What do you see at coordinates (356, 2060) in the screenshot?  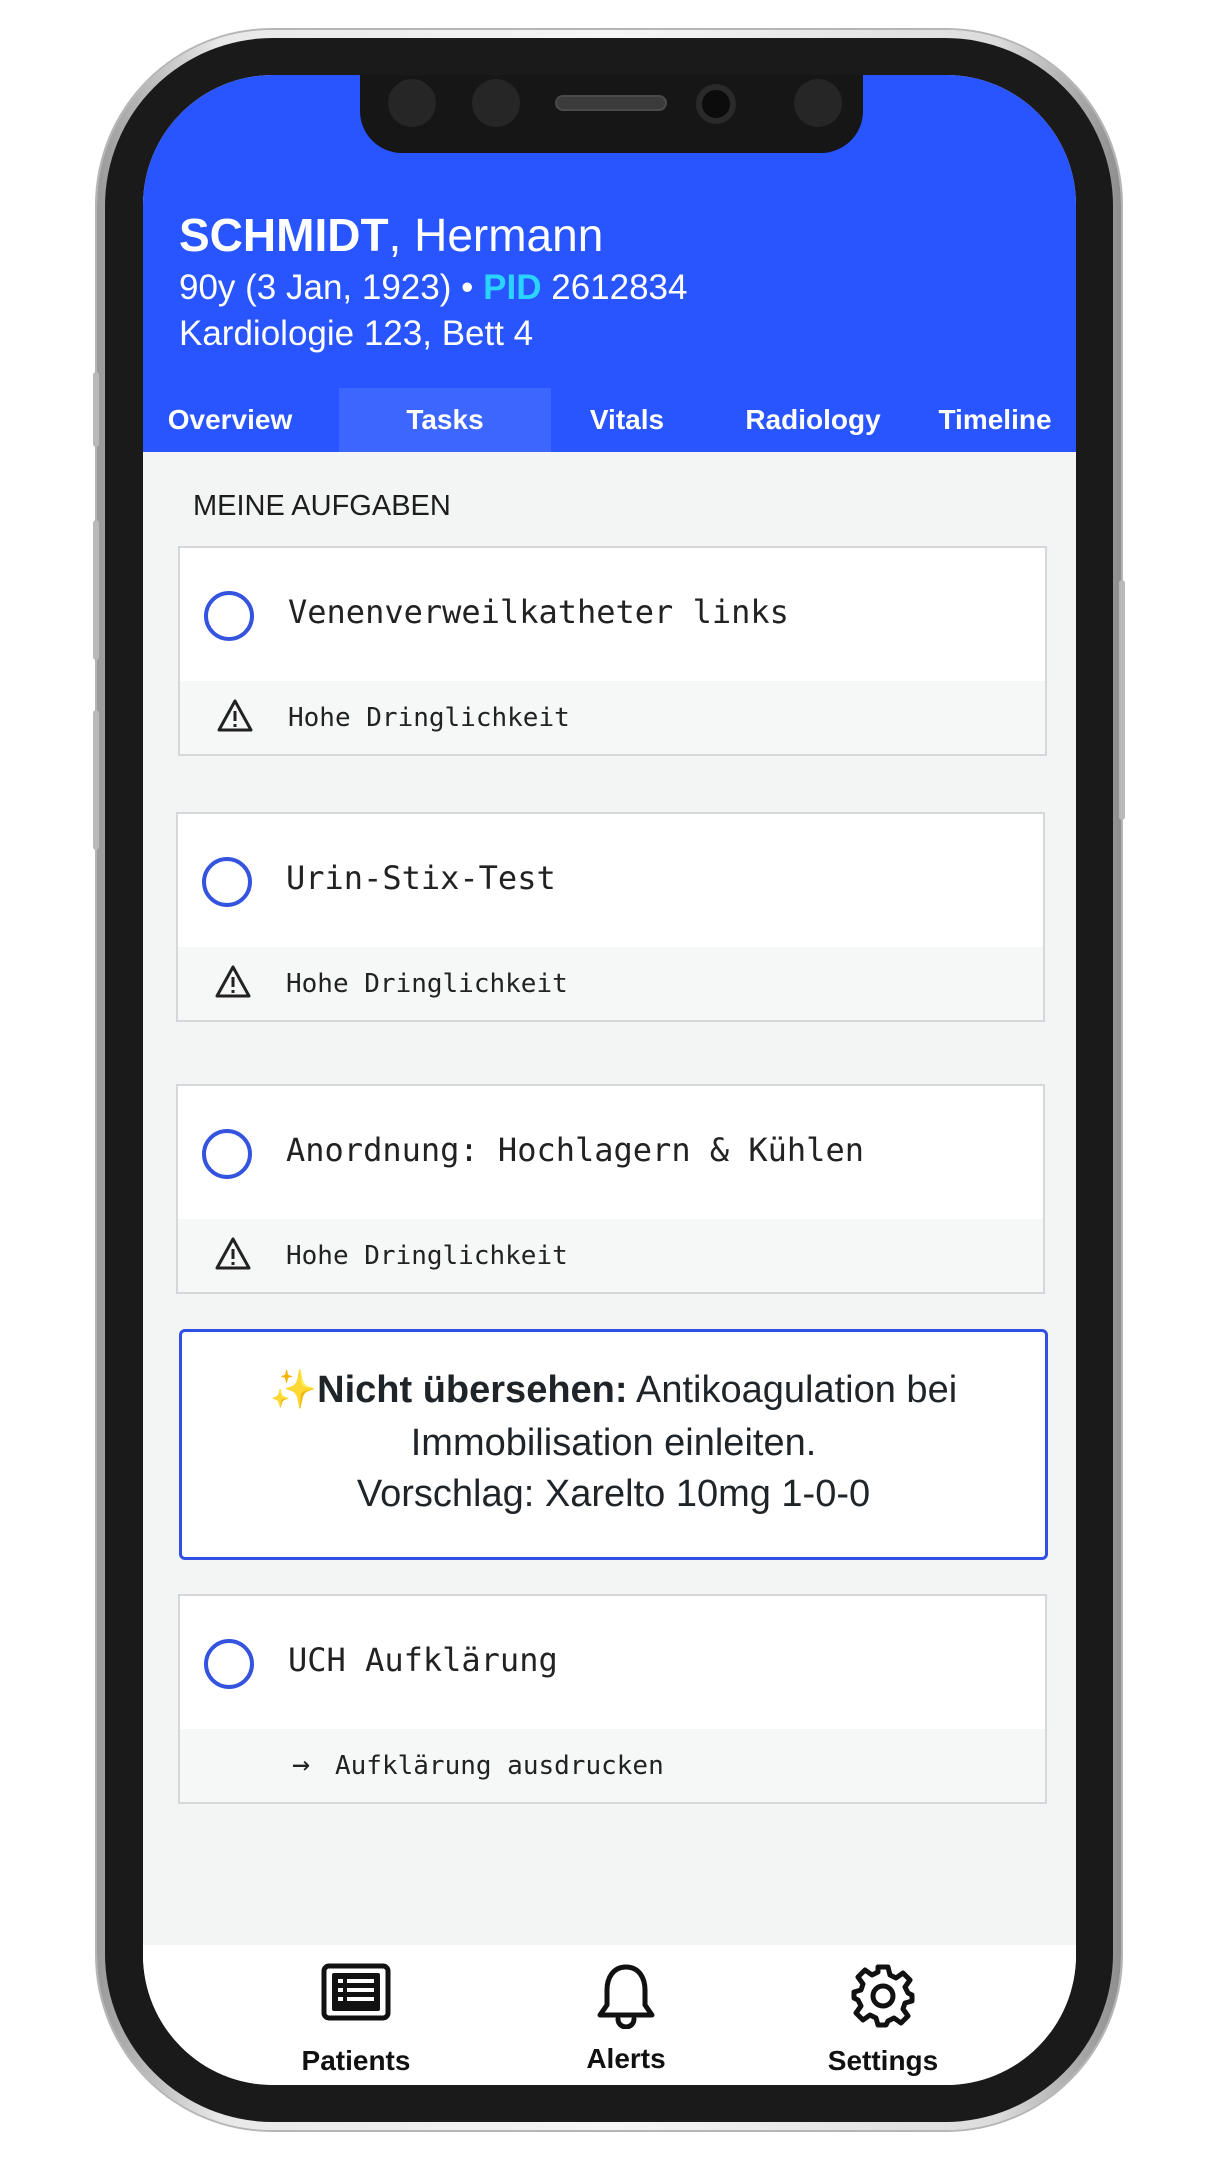 I see `tabbar-patients-label: Patients` at bounding box center [356, 2060].